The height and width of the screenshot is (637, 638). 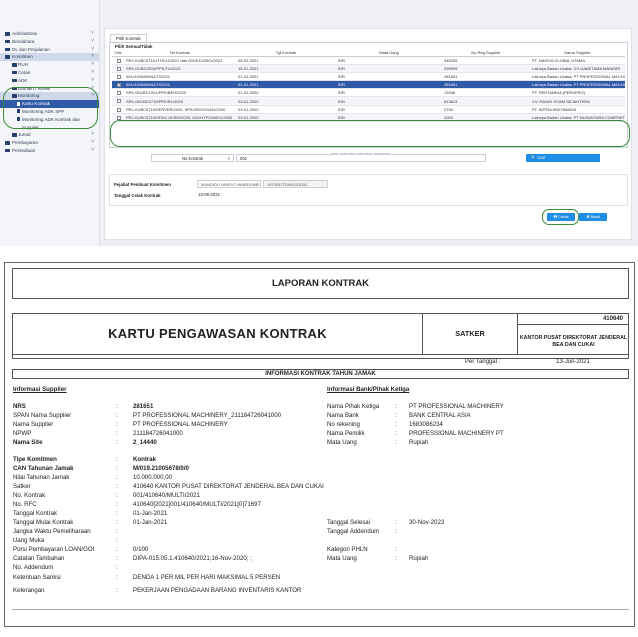 I want to click on chevron-up-icon: ˄, so click(x=92, y=56).